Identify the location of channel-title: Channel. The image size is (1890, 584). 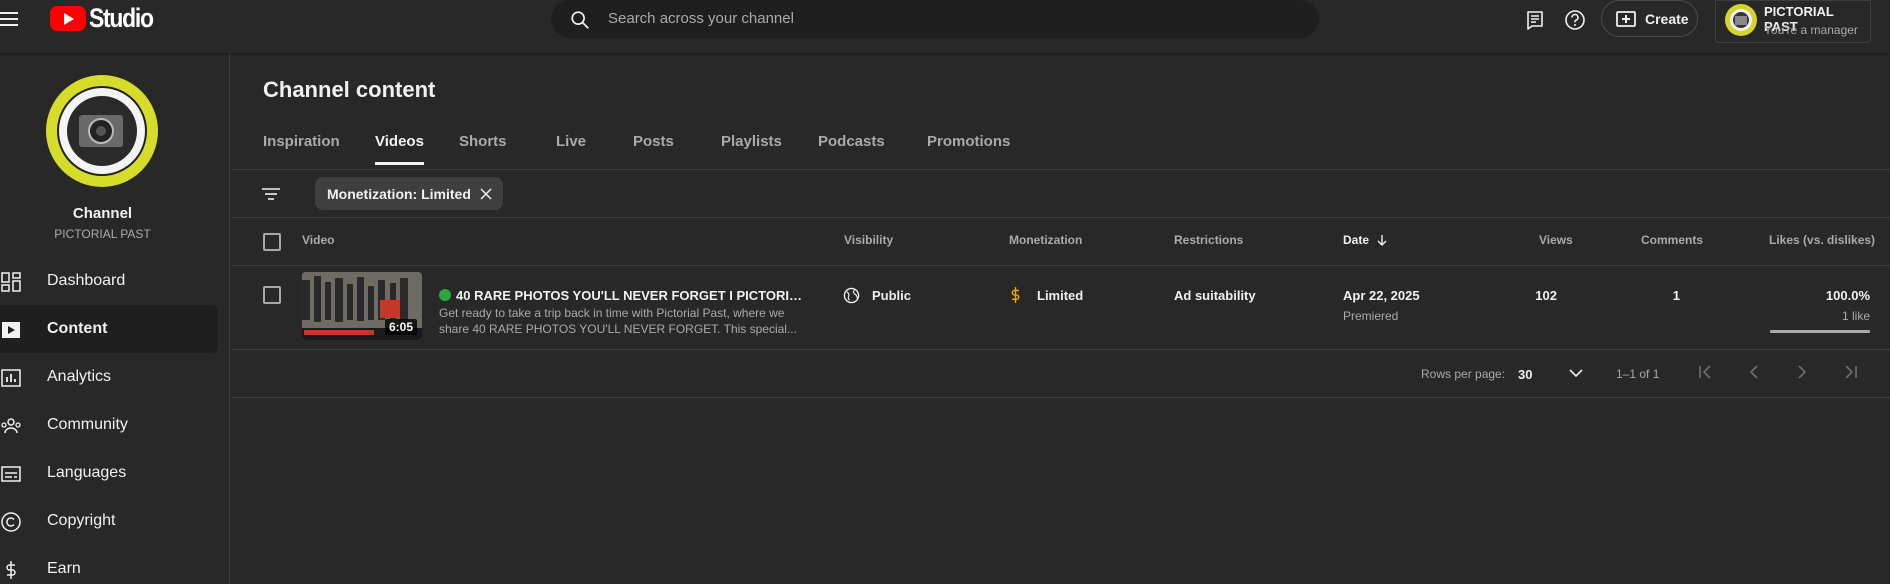
(102, 213).